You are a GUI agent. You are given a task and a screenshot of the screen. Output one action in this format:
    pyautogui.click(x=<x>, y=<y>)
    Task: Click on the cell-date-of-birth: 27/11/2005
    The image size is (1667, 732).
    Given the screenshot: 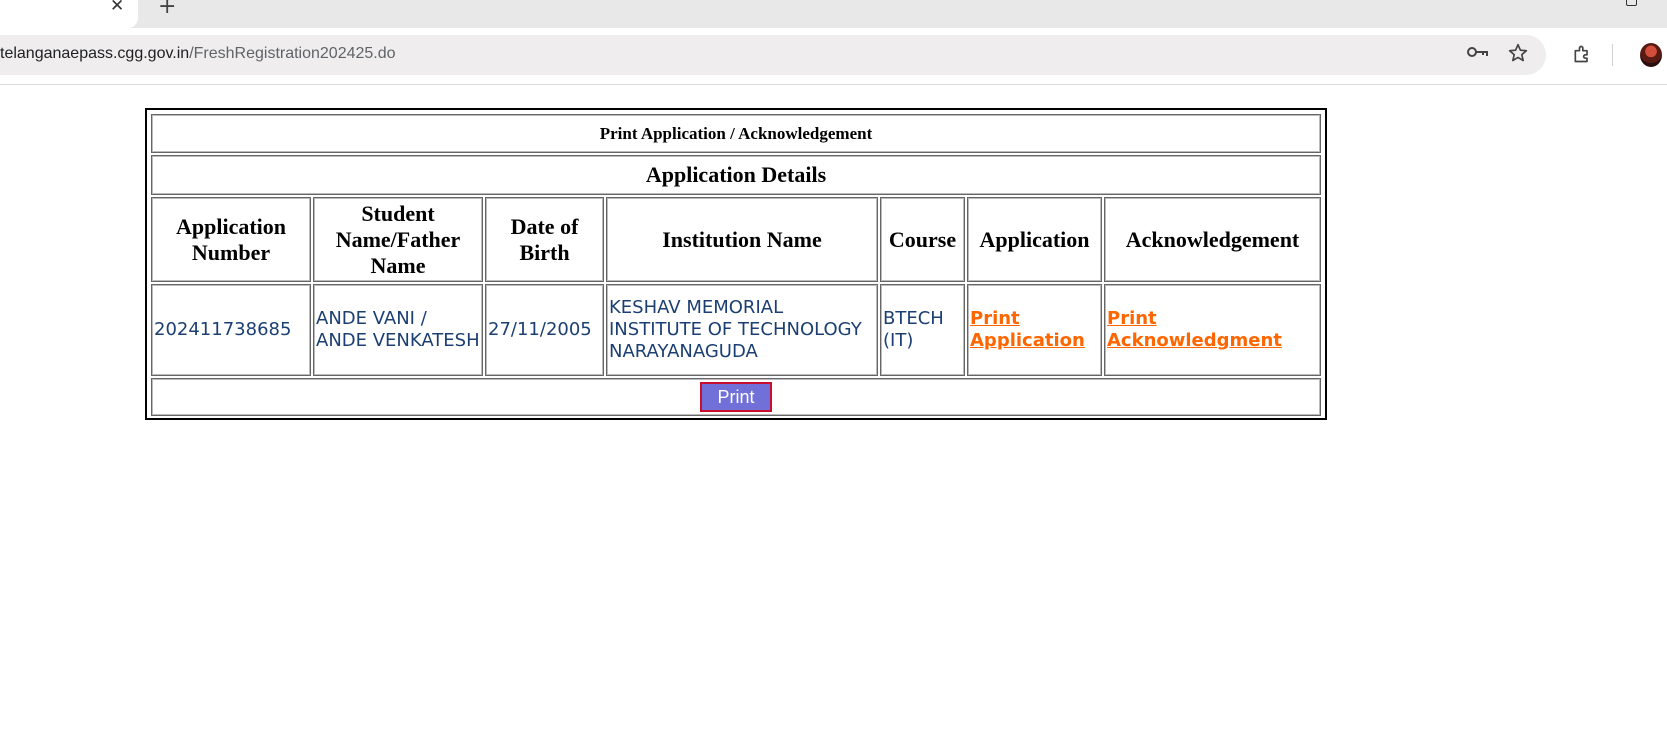 What is the action you would take?
    pyautogui.click(x=544, y=330)
    